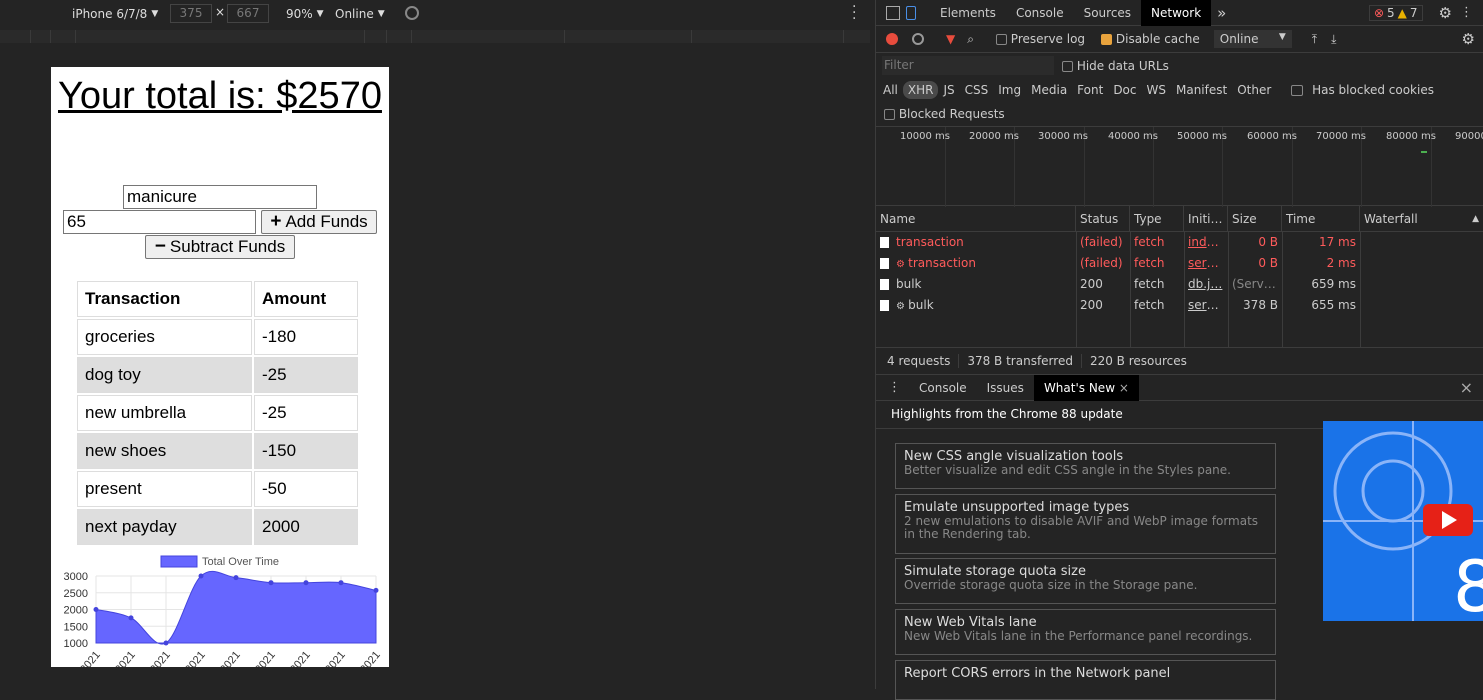 This screenshot has width=1483, height=700. What do you see at coordinates (1201, 90) in the screenshot?
I see `type-filter-manifest: Manifest` at bounding box center [1201, 90].